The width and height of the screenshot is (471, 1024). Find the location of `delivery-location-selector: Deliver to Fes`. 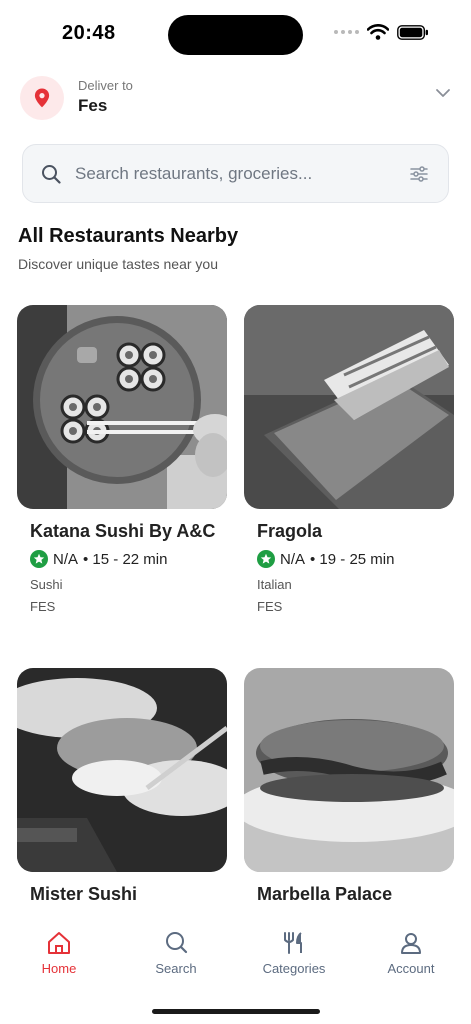

delivery-location-selector: Deliver to Fes is located at coordinates (235, 98).